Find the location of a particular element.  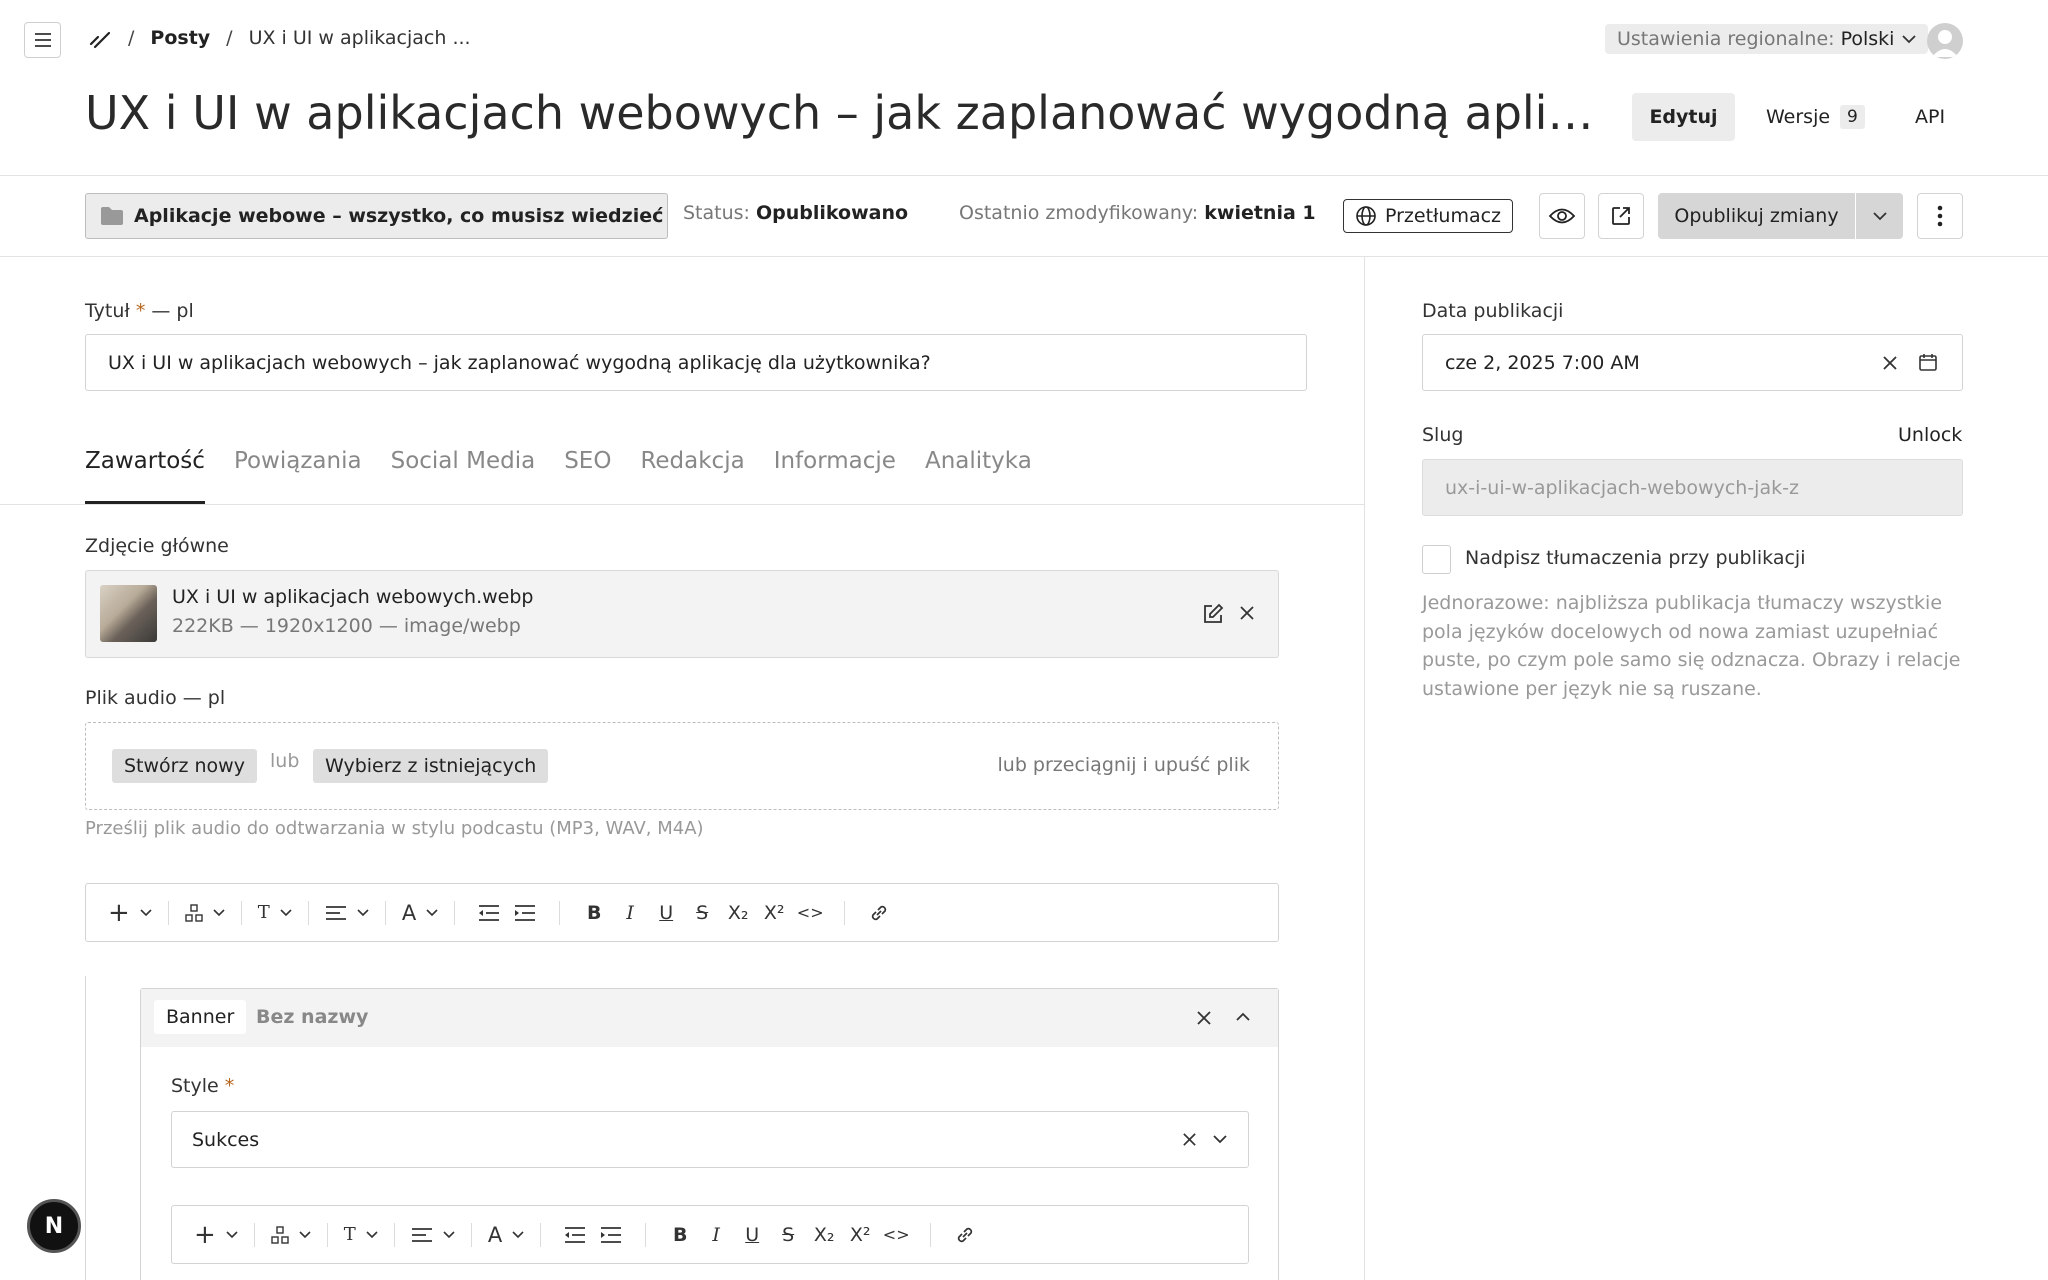

external-link-icon is located at coordinates (1621, 216).